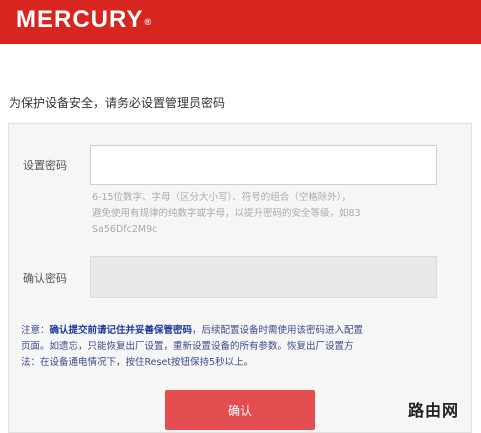 The image size is (481, 433). I want to click on notice-text: 页面。如遗忘，只能恢复出厂设置，重新设置设备的所有参数。恢复出厂设置方, so click(187, 346).